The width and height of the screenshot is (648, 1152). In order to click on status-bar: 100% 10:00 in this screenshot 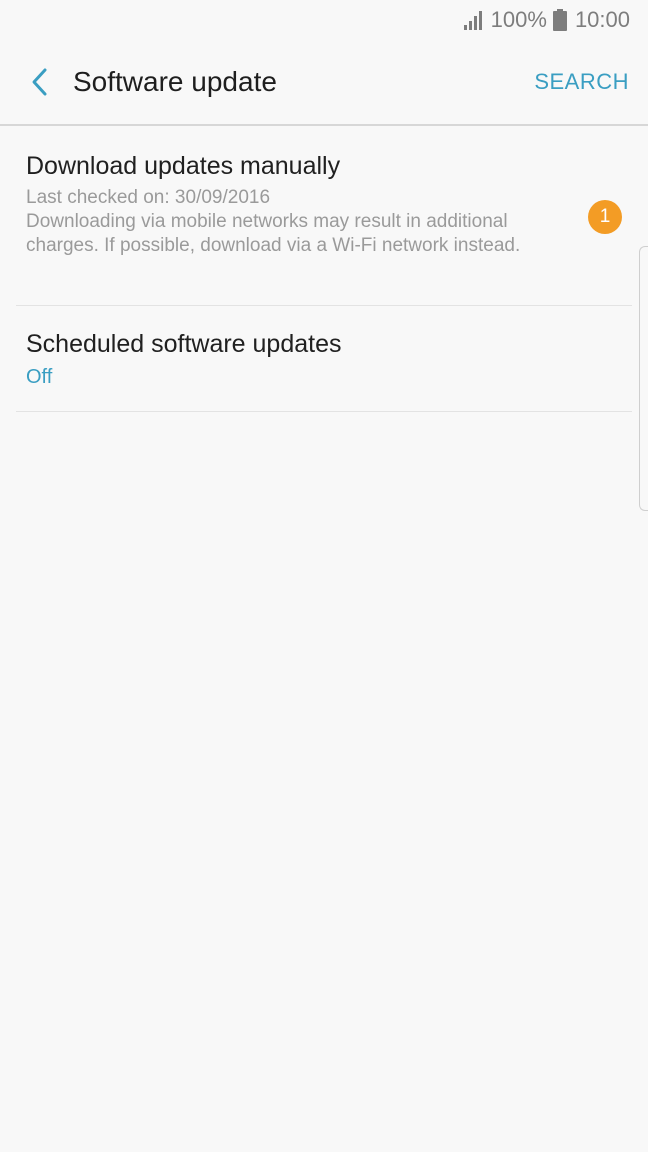, I will do `click(324, 20)`.